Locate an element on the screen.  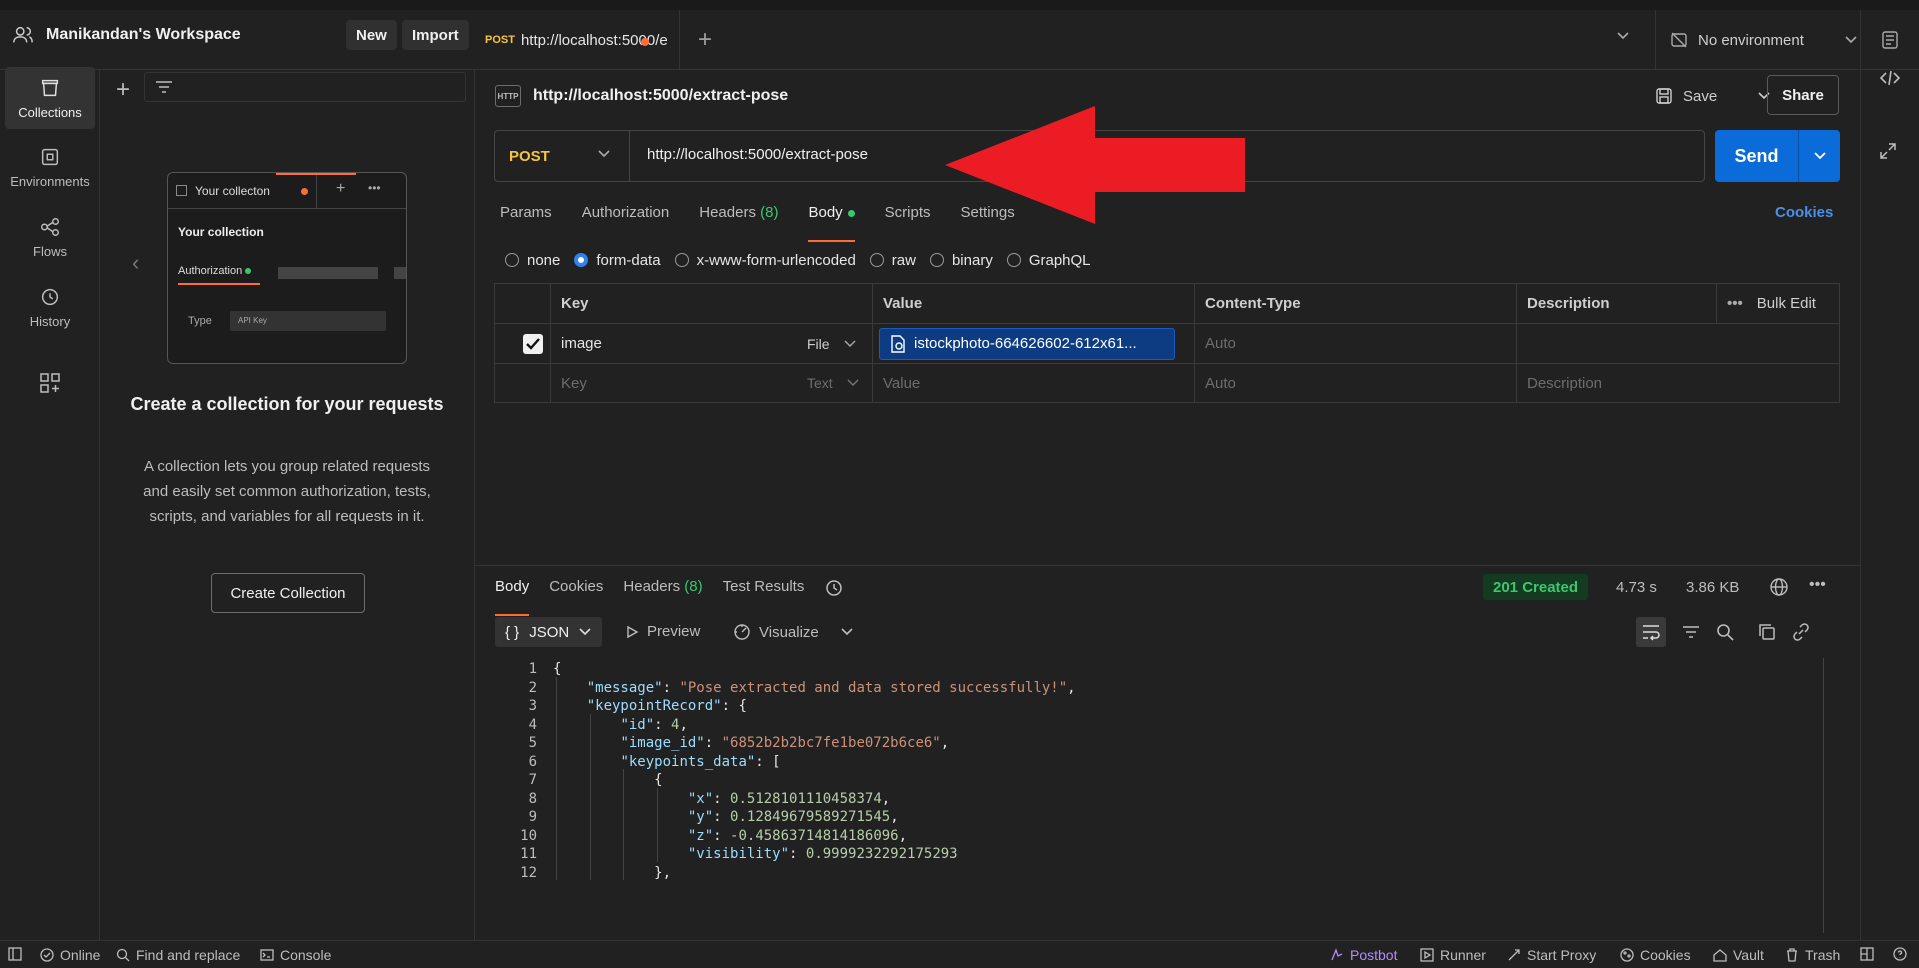
radio-none: none is located at coordinates (532, 260).